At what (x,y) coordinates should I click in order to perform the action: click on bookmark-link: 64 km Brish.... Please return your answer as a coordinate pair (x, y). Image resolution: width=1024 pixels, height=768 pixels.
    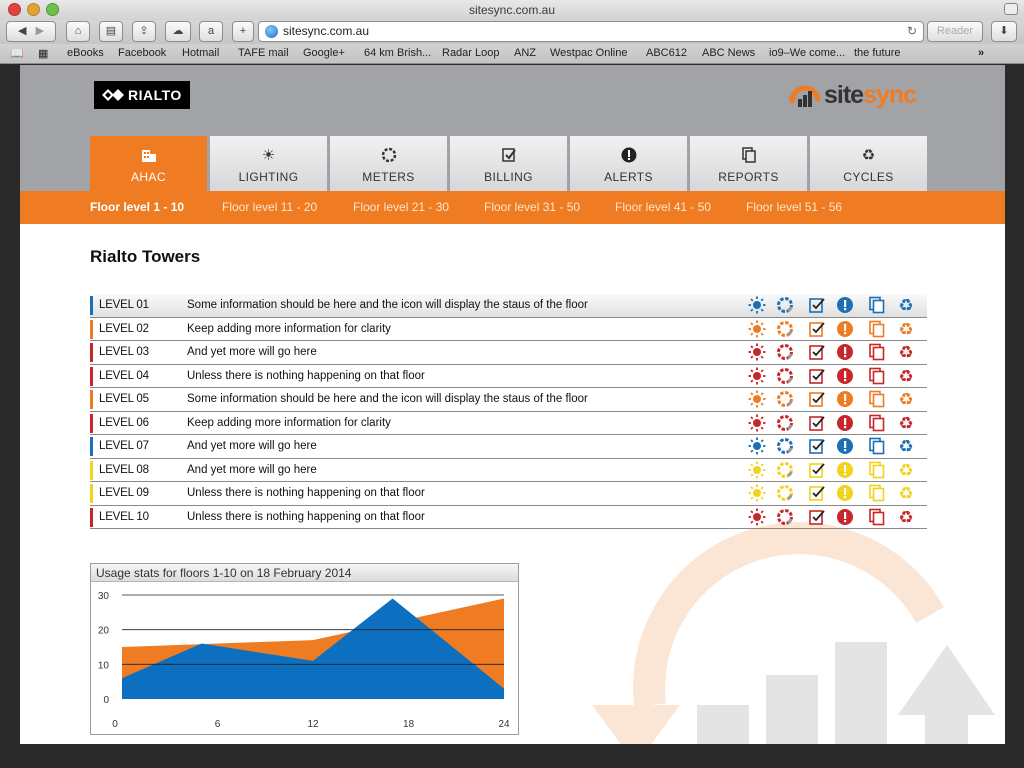
    Looking at the image, I should click on (397, 53).